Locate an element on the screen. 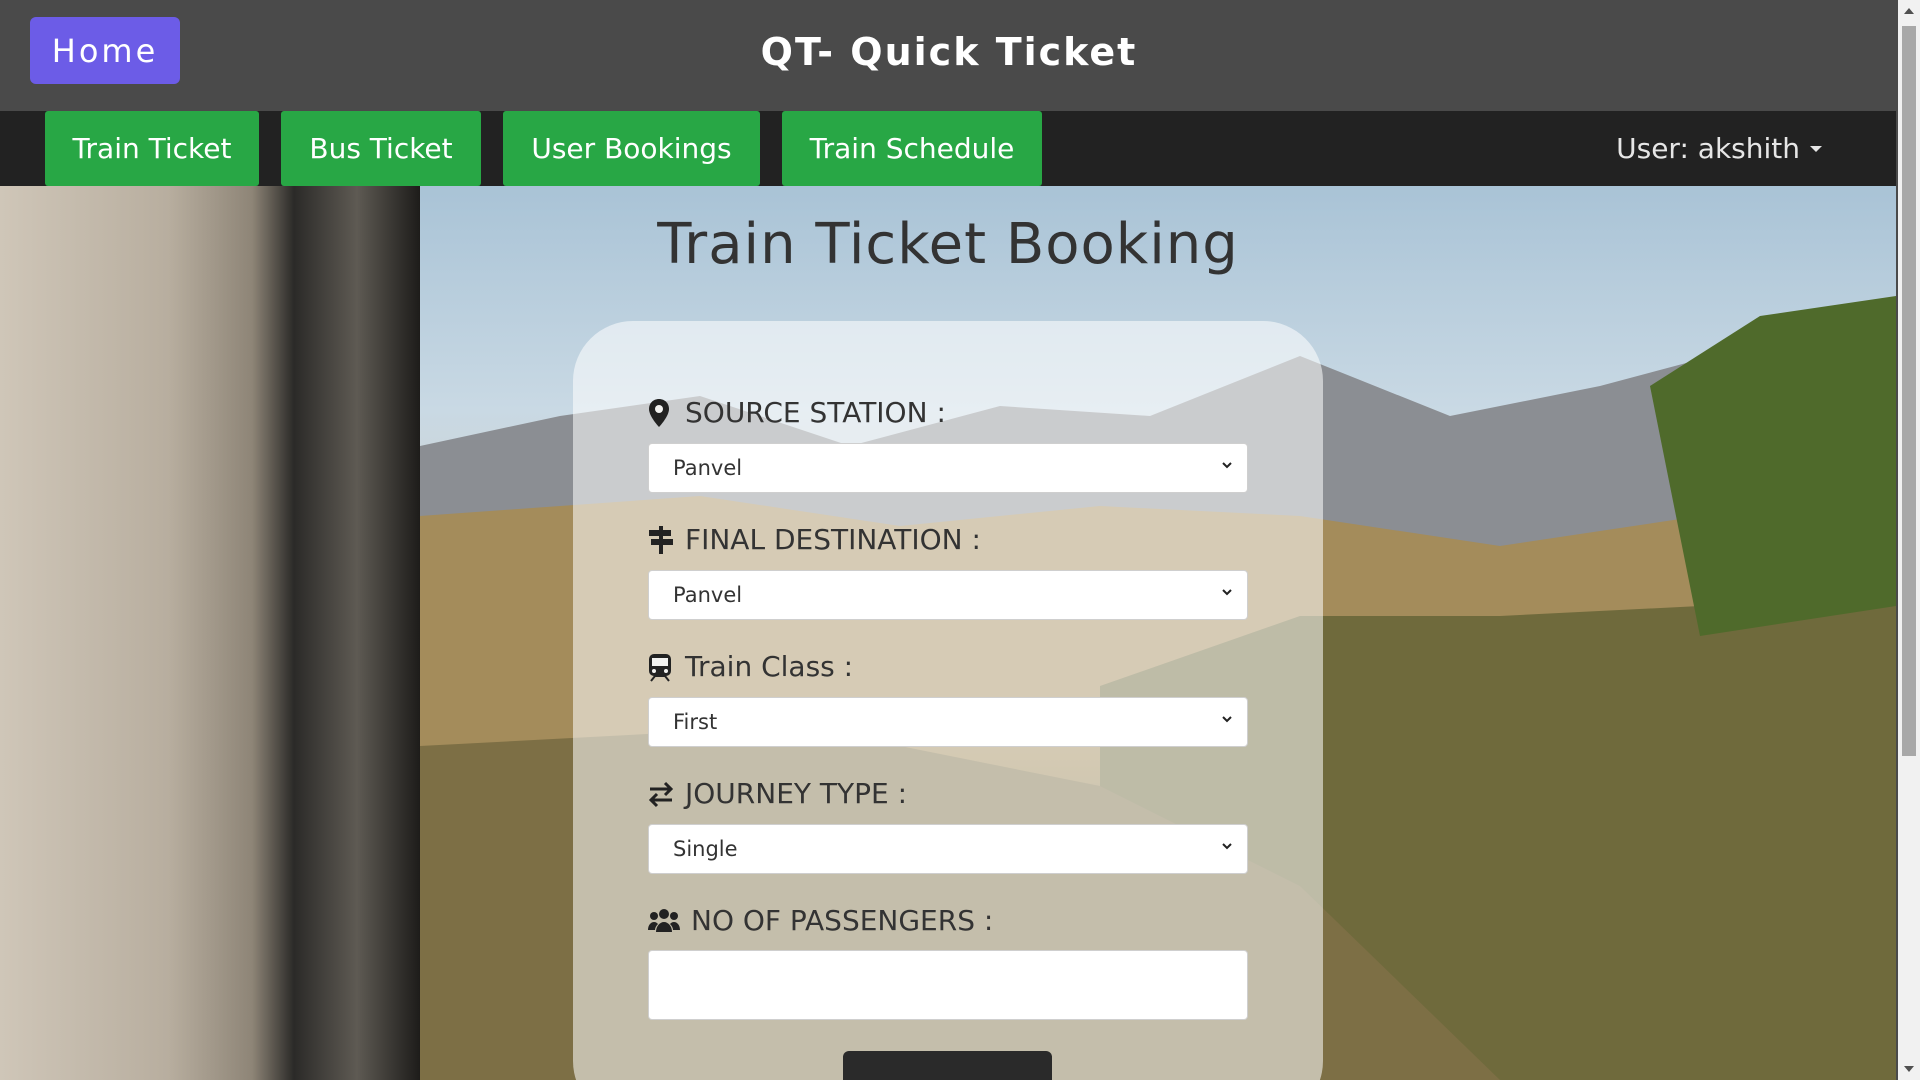  train-class-label: Train Class : is located at coordinates (750, 666).